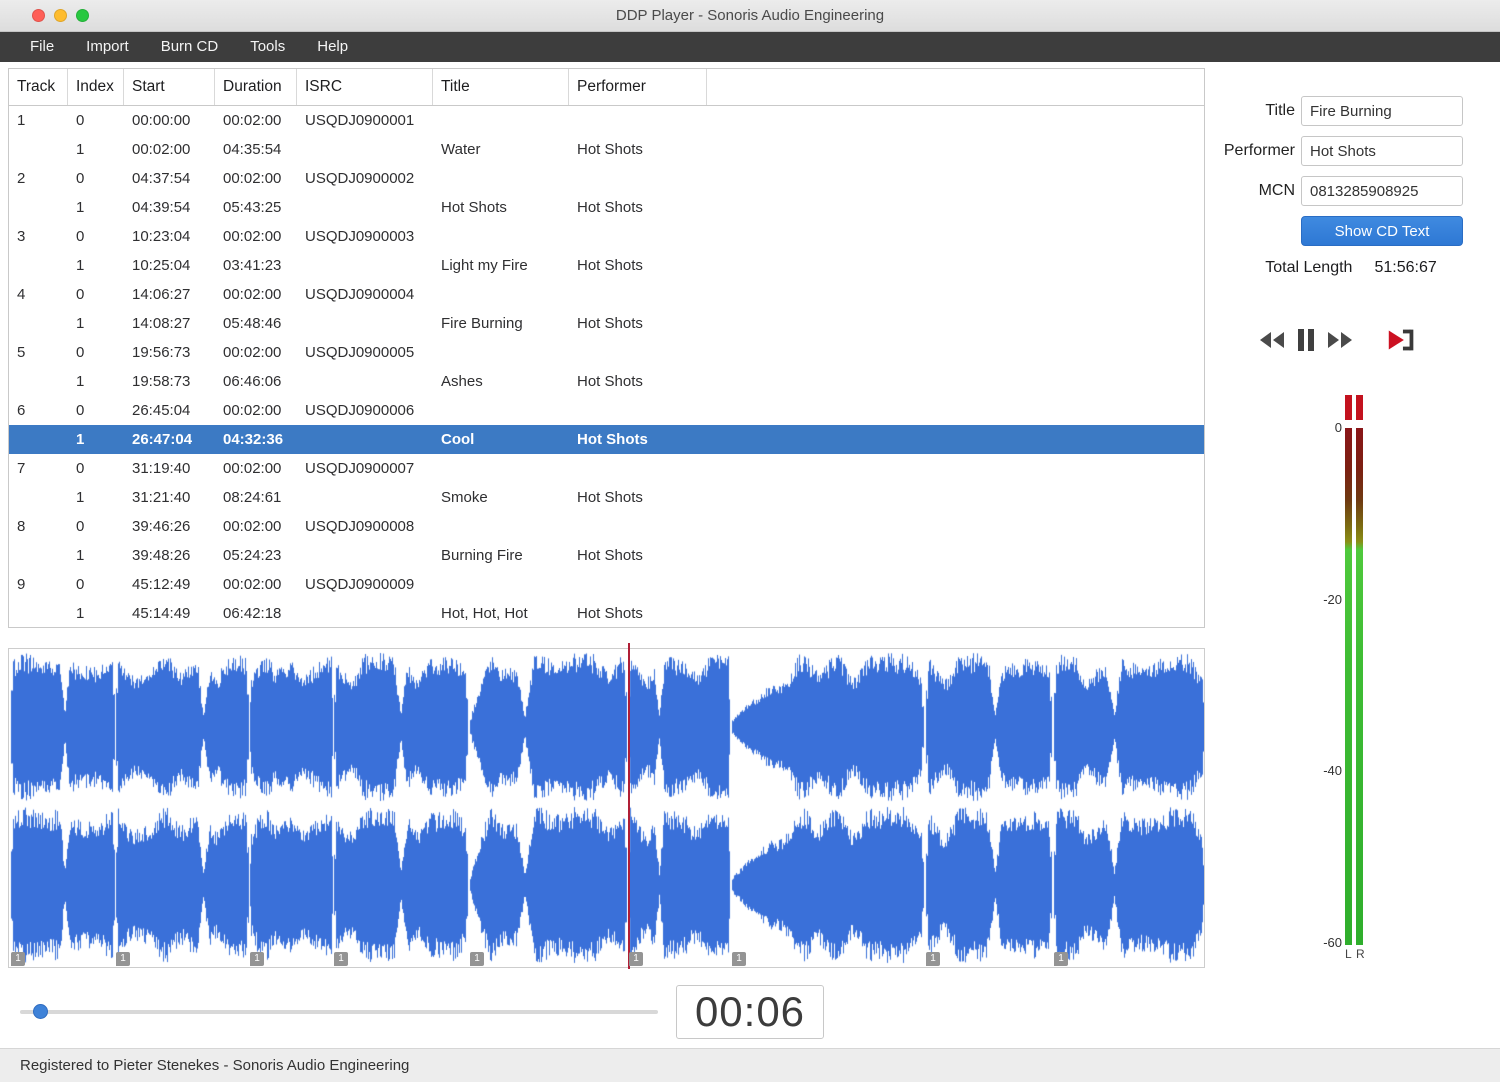  I want to click on menu-tools: Tools, so click(267, 47).